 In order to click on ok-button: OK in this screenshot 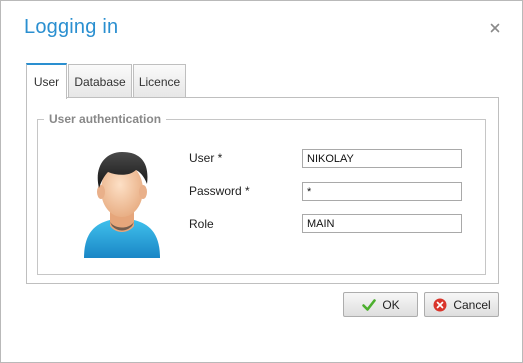, I will do `click(380, 304)`.